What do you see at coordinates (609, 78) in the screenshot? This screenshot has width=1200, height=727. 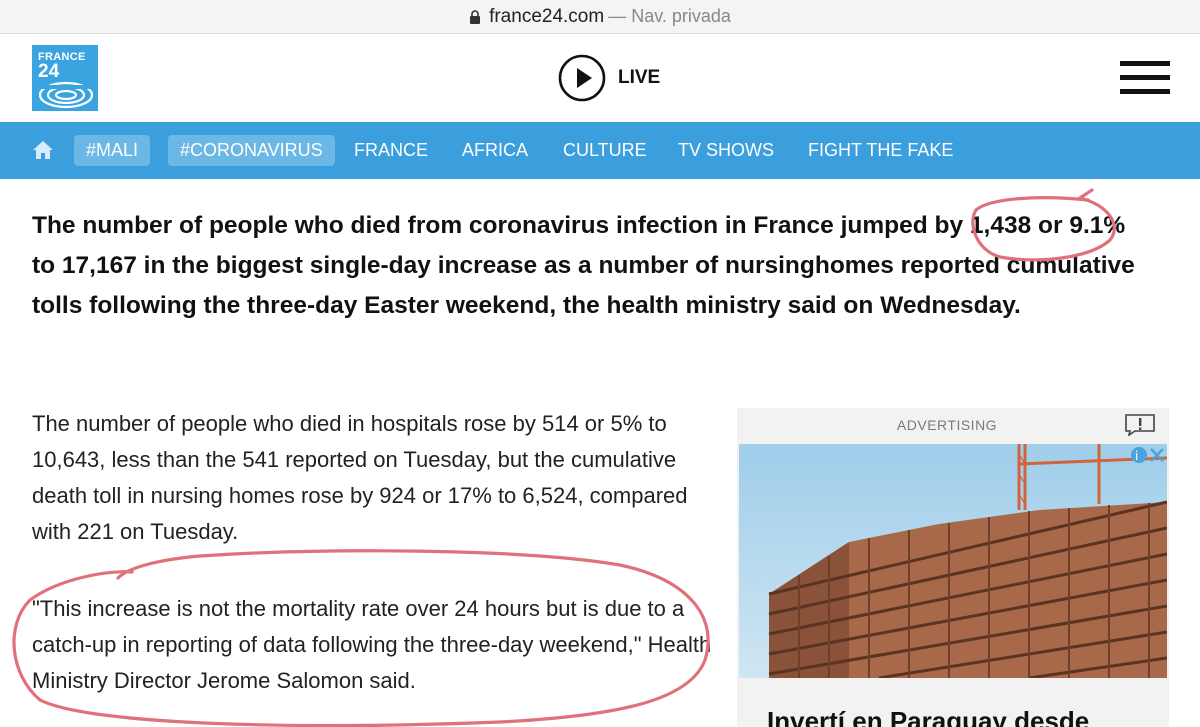 I see `live-button: LIVE` at bounding box center [609, 78].